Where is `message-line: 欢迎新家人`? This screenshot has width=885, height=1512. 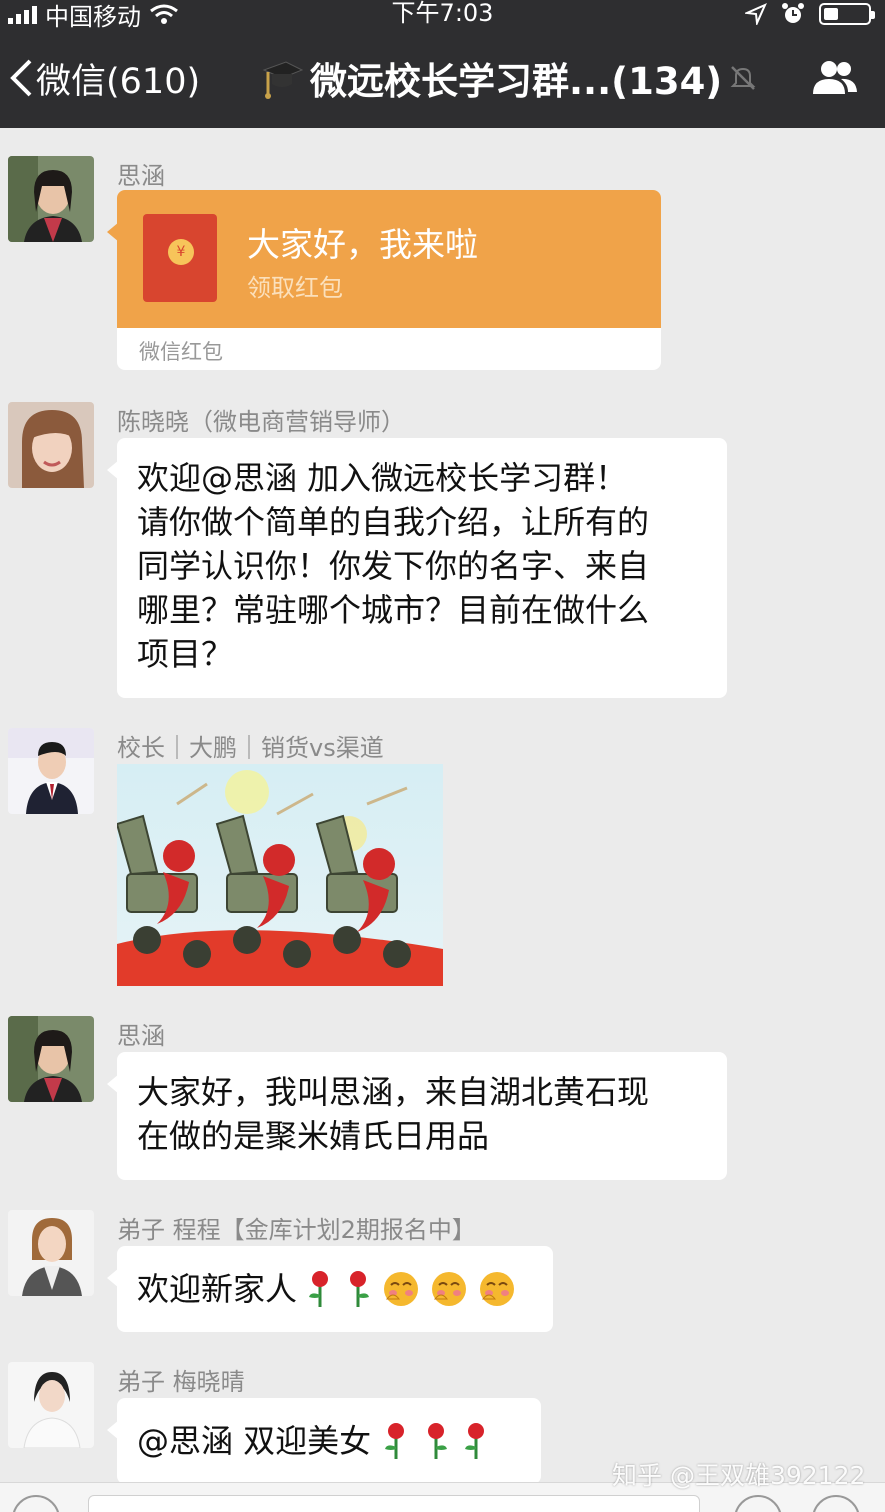 message-line: 欢迎新家人 is located at coordinates (217, 1289).